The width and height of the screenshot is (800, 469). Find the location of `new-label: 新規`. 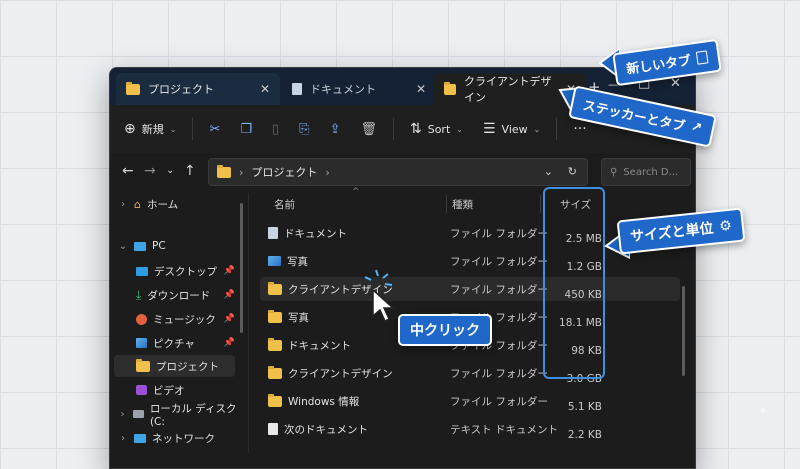

new-label: 新規 is located at coordinates (152, 129).